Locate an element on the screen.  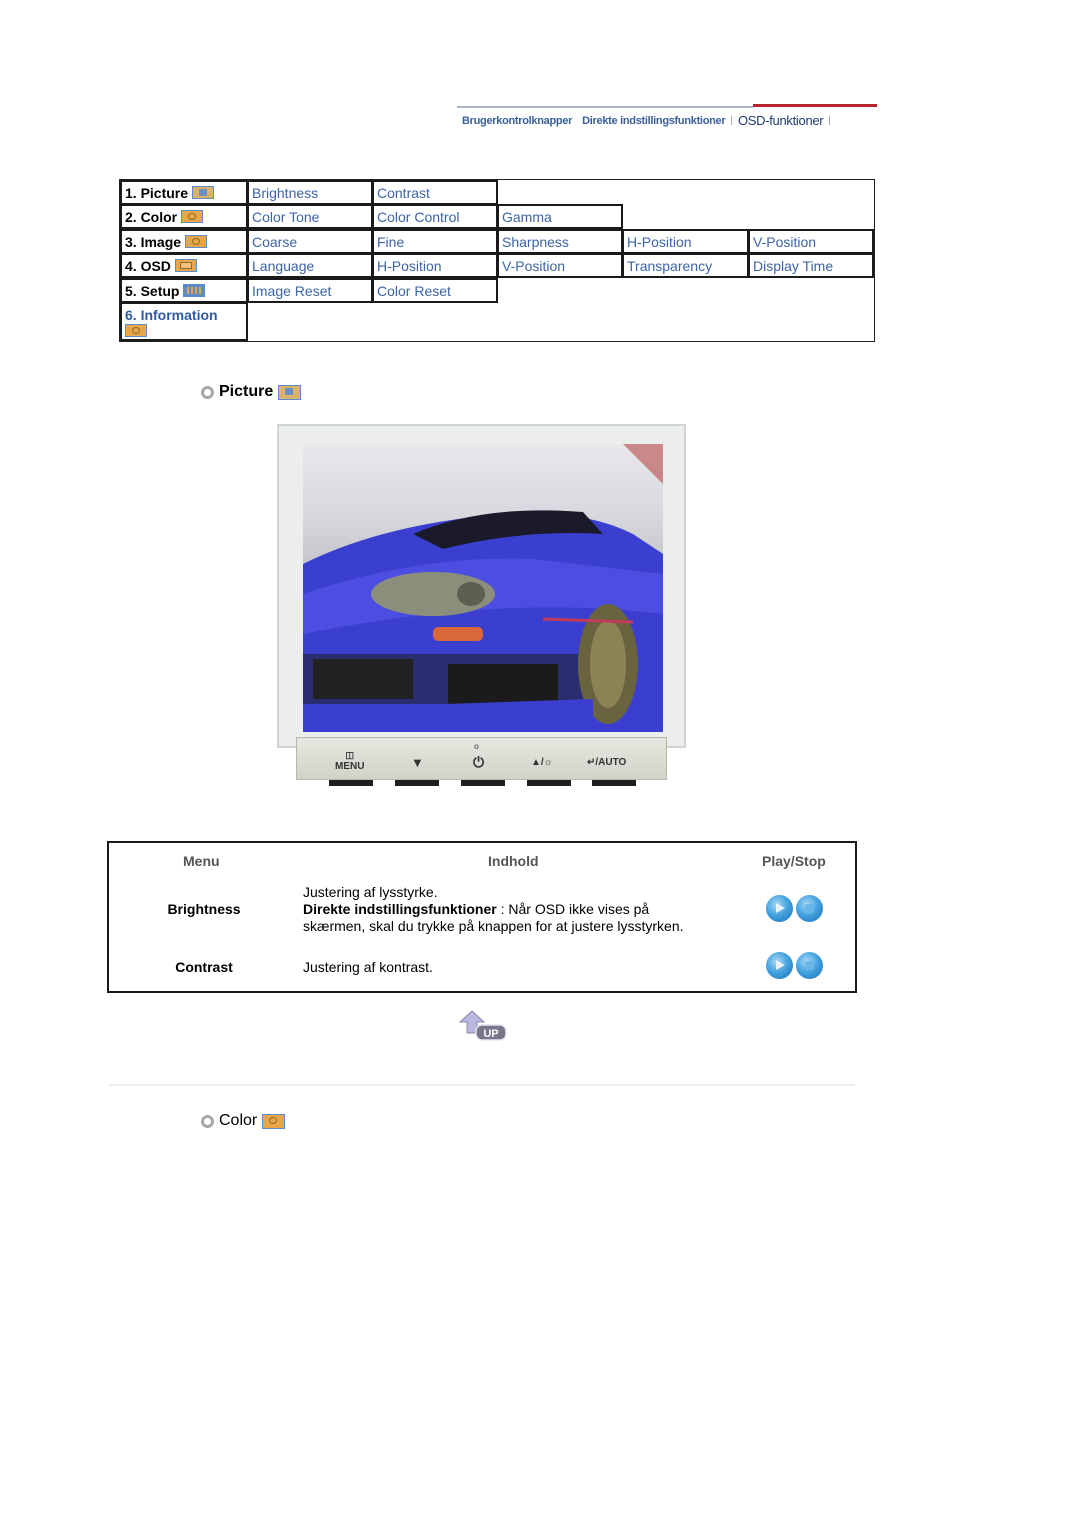
row-description-contrast: Justering af kontrast. is located at coordinates (368, 967).